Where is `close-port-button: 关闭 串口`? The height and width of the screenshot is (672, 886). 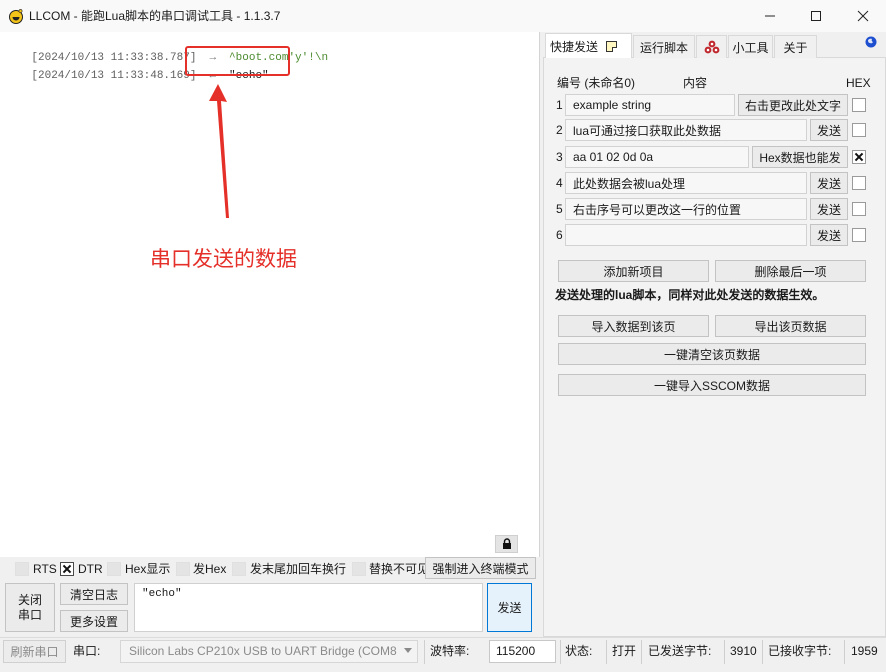 close-port-button: 关闭 串口 is located at coordinates (30, 607).